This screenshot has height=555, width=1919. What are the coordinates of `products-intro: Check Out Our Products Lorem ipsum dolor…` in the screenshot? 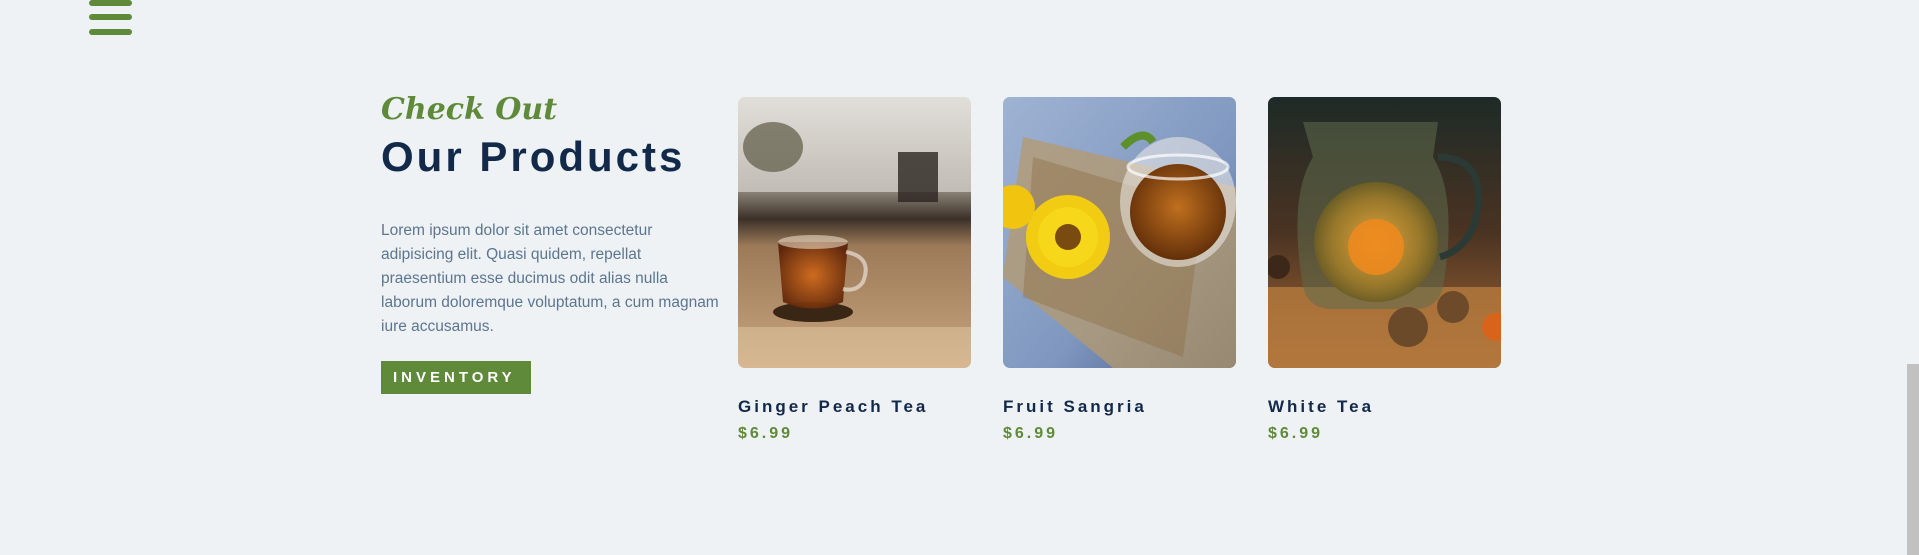 It's located at (551, 242).